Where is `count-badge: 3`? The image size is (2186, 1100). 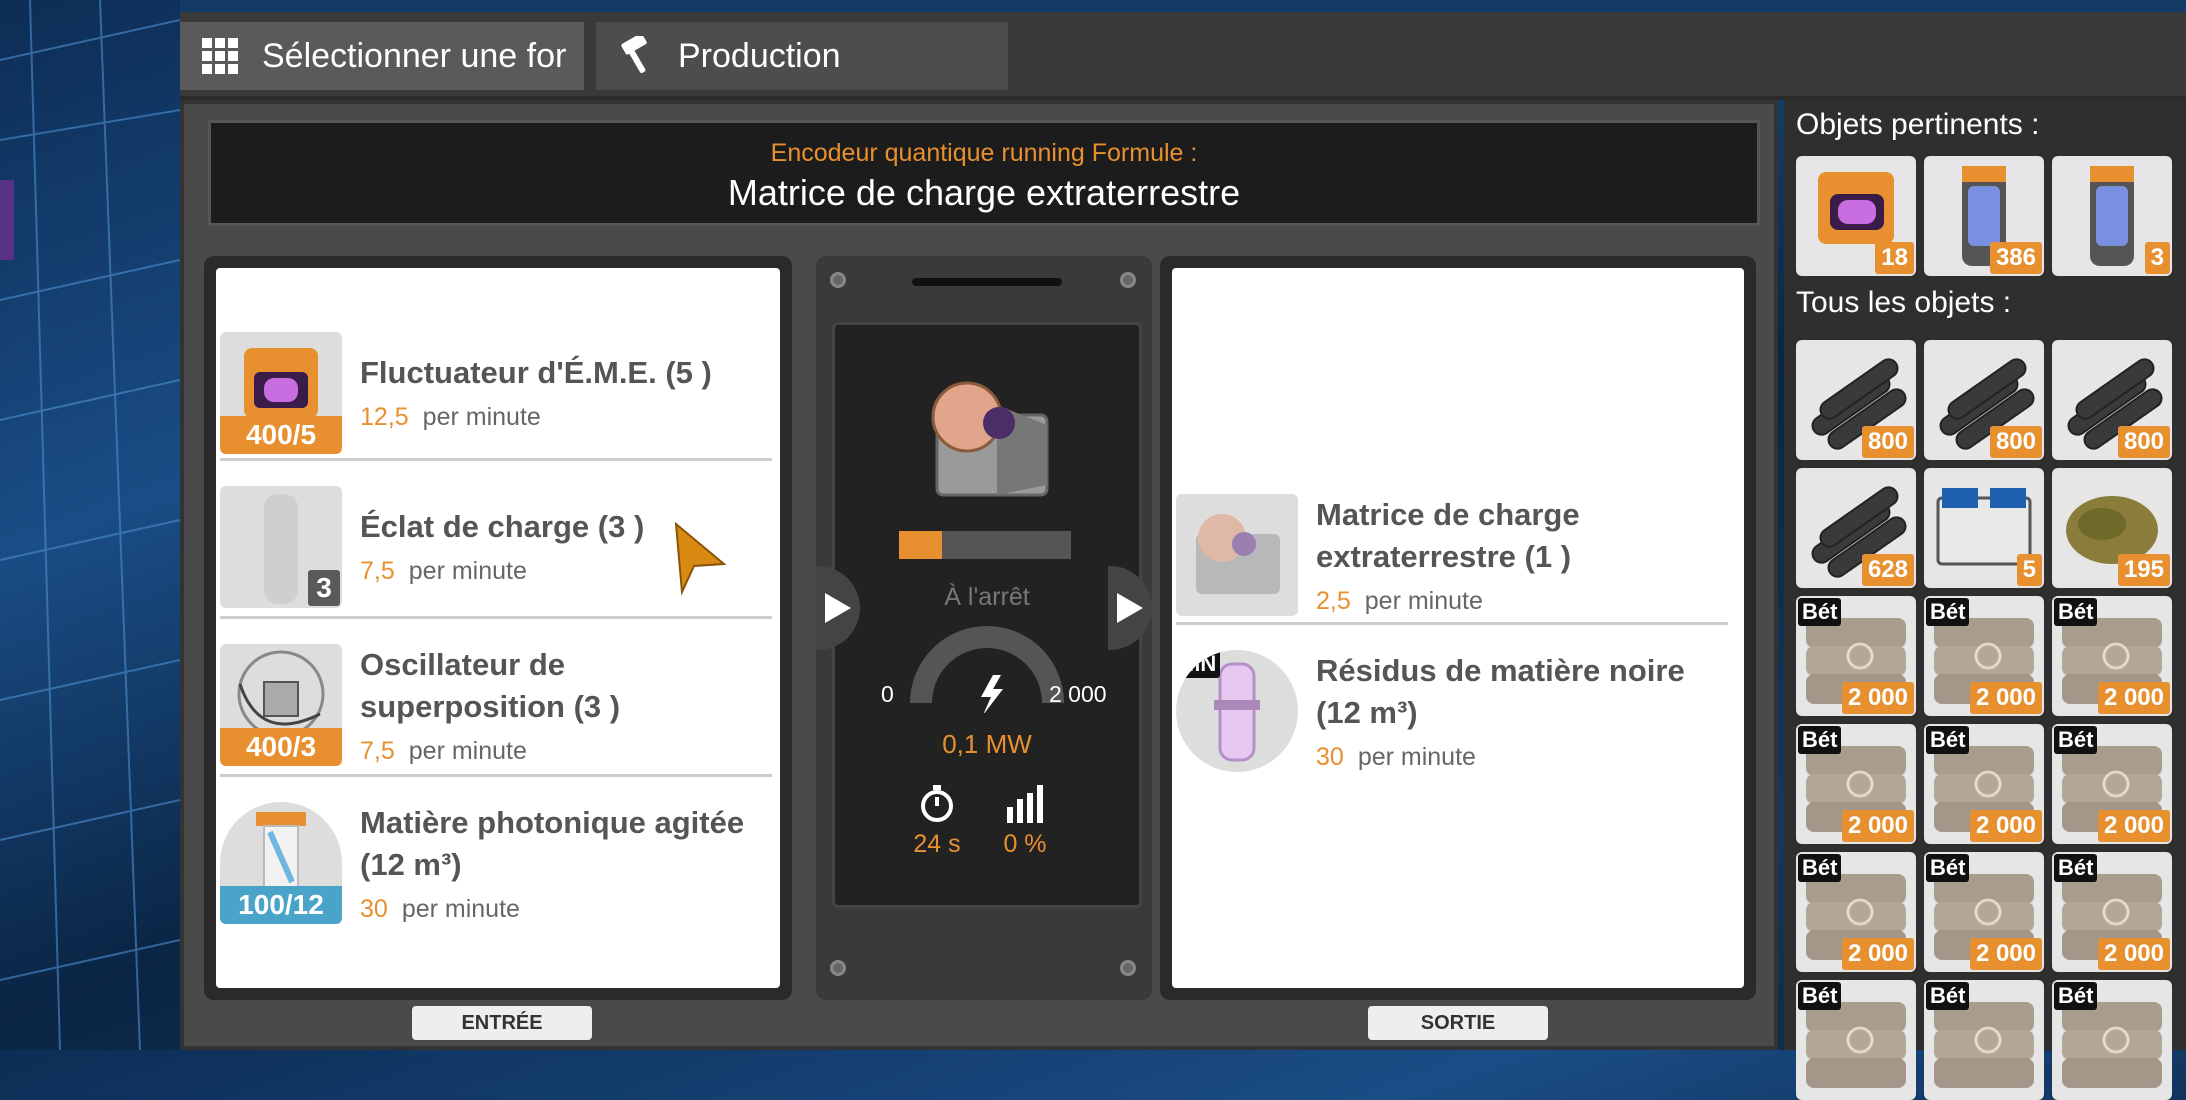
count-badge: 3 is located at coordinates (324, 588).